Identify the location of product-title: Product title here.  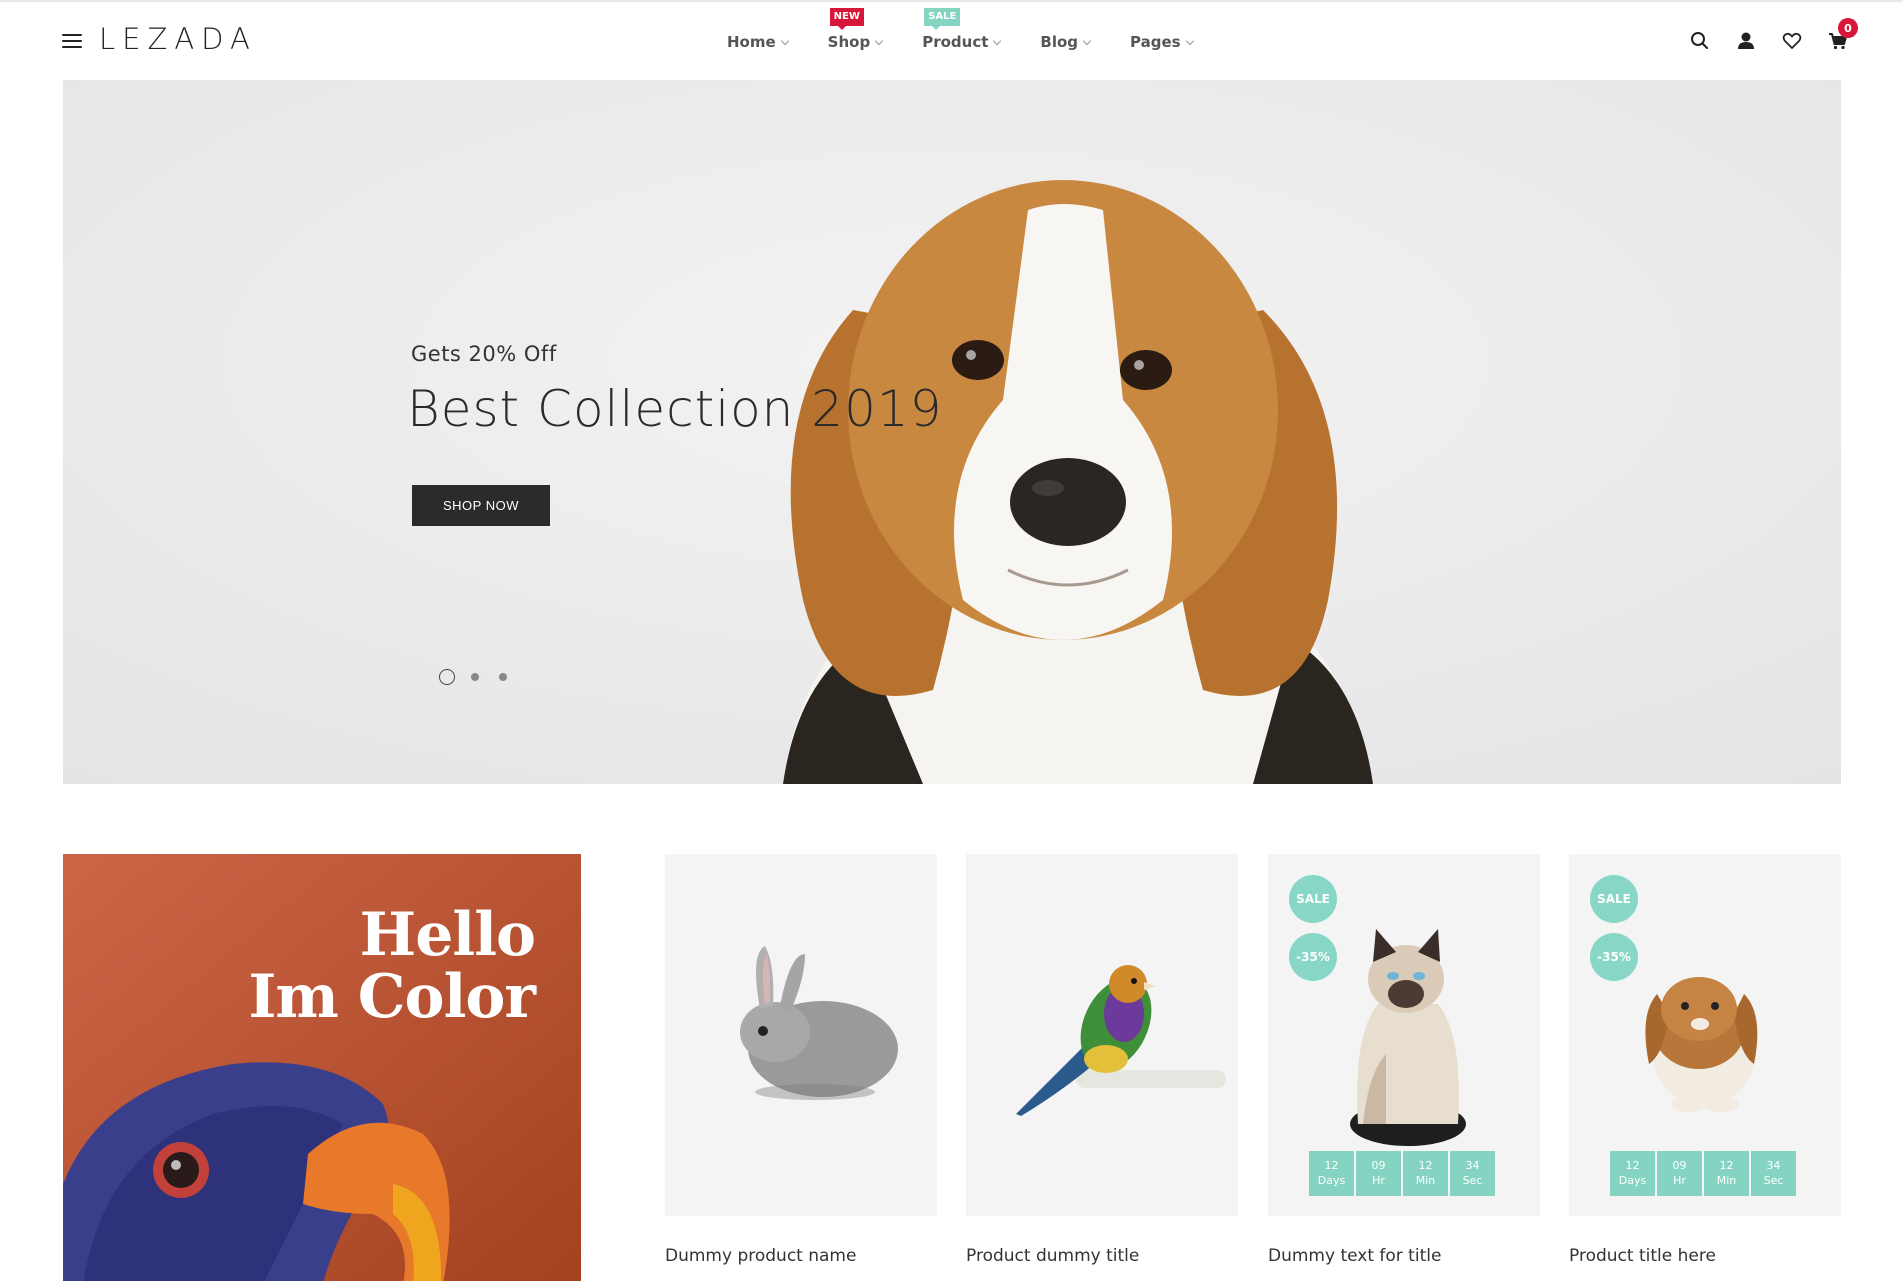
(1705, 1256).